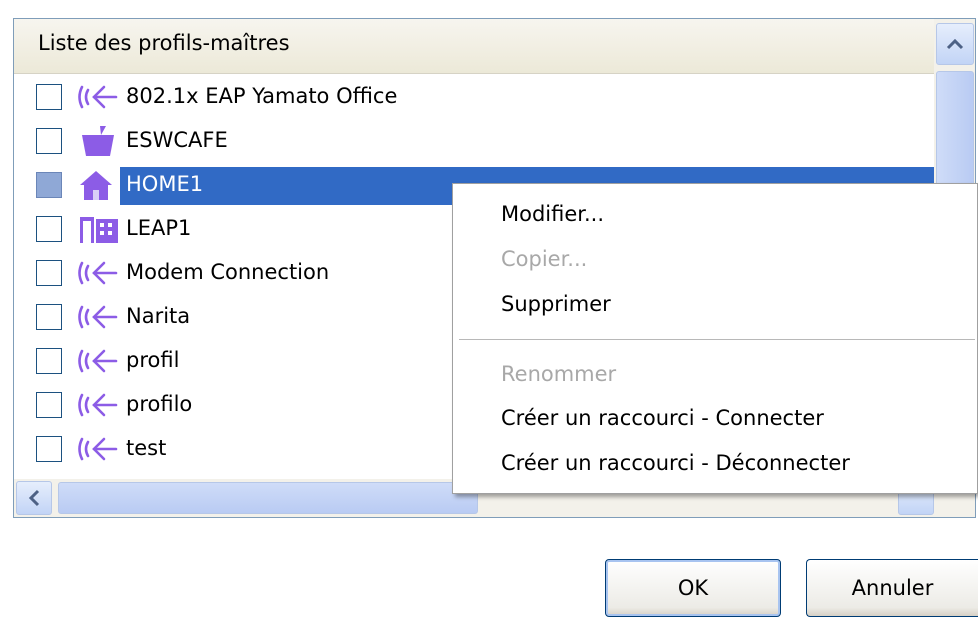 The width and height of the screenshot is (978, 617). I want to click on building-icon, so click(98, 229).